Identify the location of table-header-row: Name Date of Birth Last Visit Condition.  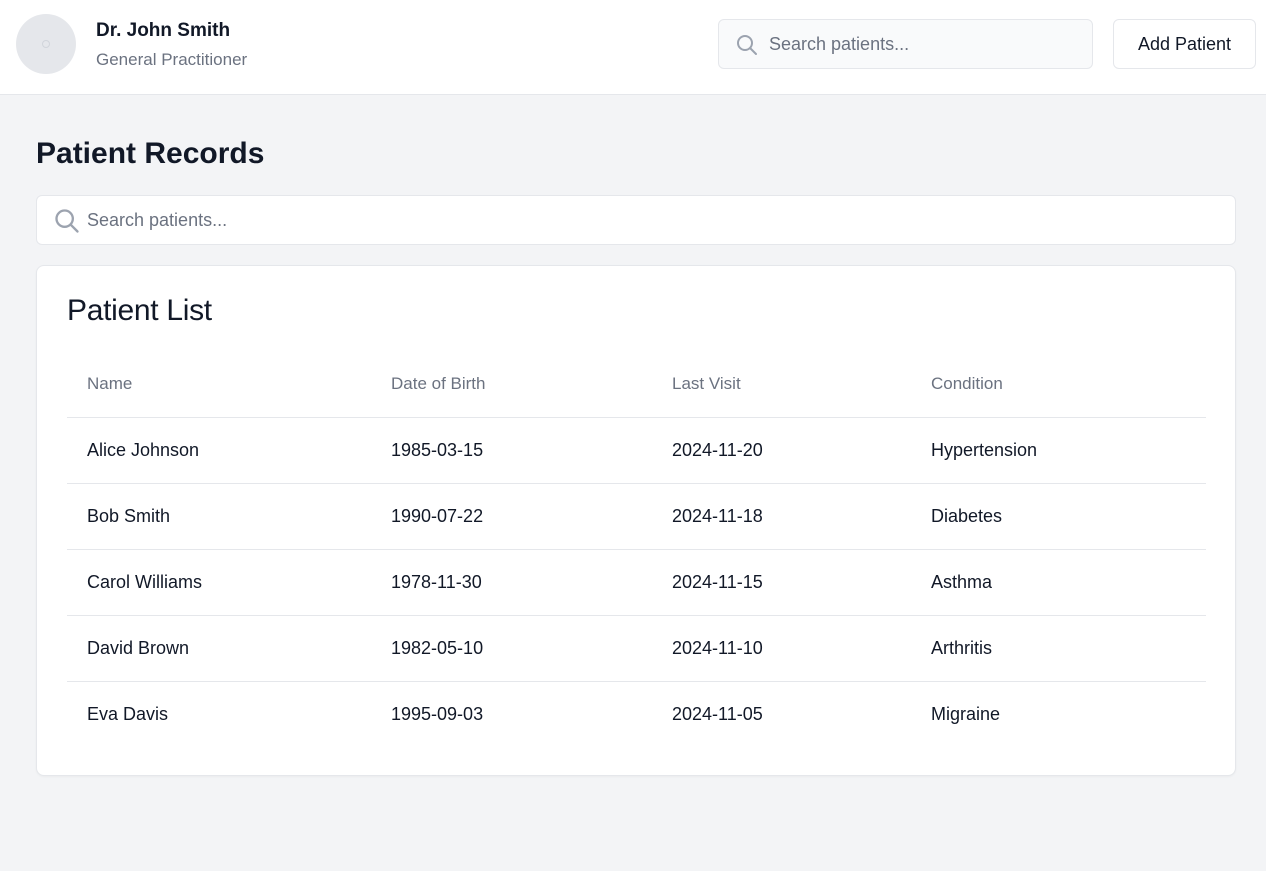
(636, 385).